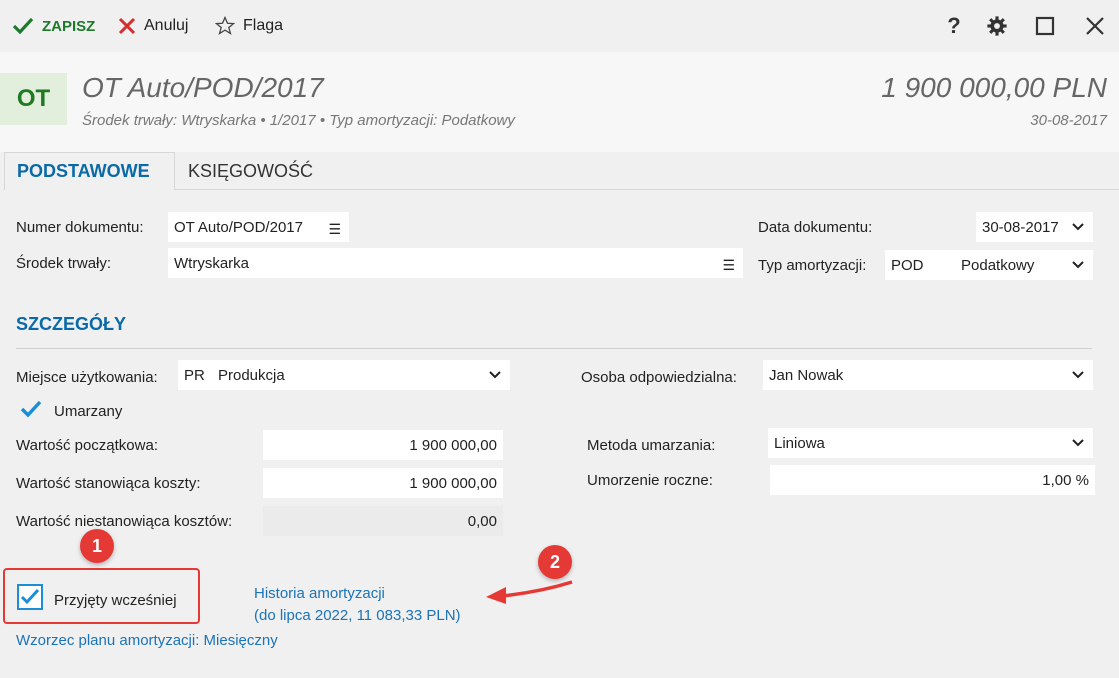  Describe the element at coordinates (453, 445) in the screenshot. I see `initial-value-value: 1 900 000,00` at that location.